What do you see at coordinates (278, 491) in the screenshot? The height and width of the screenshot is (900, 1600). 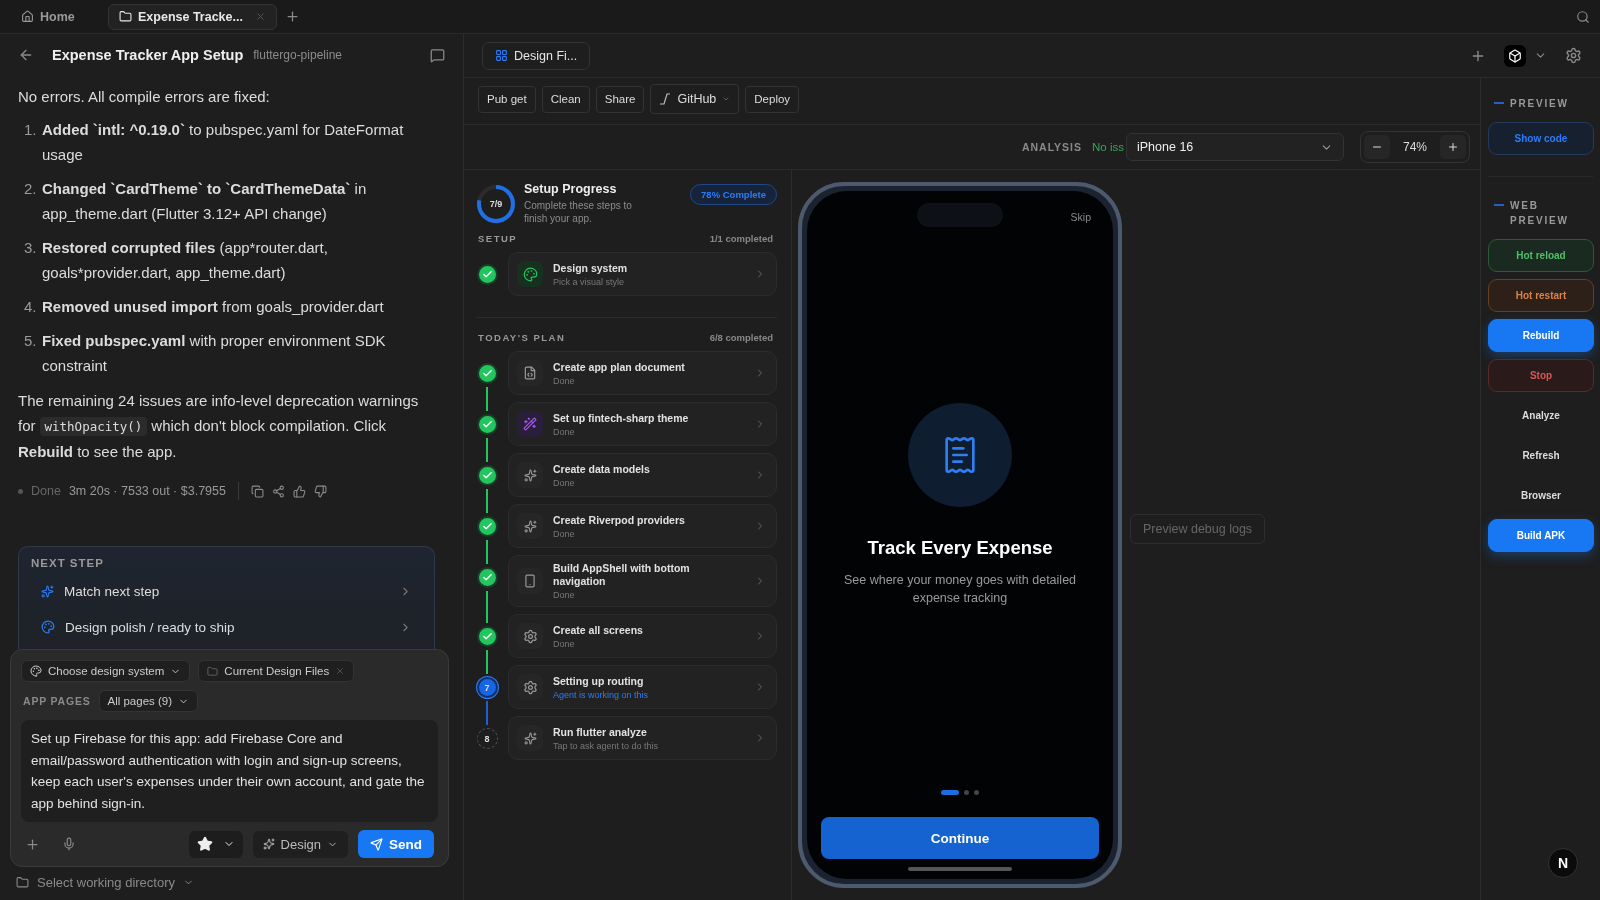 I see `share-icon` at bounding box center [278, 491].